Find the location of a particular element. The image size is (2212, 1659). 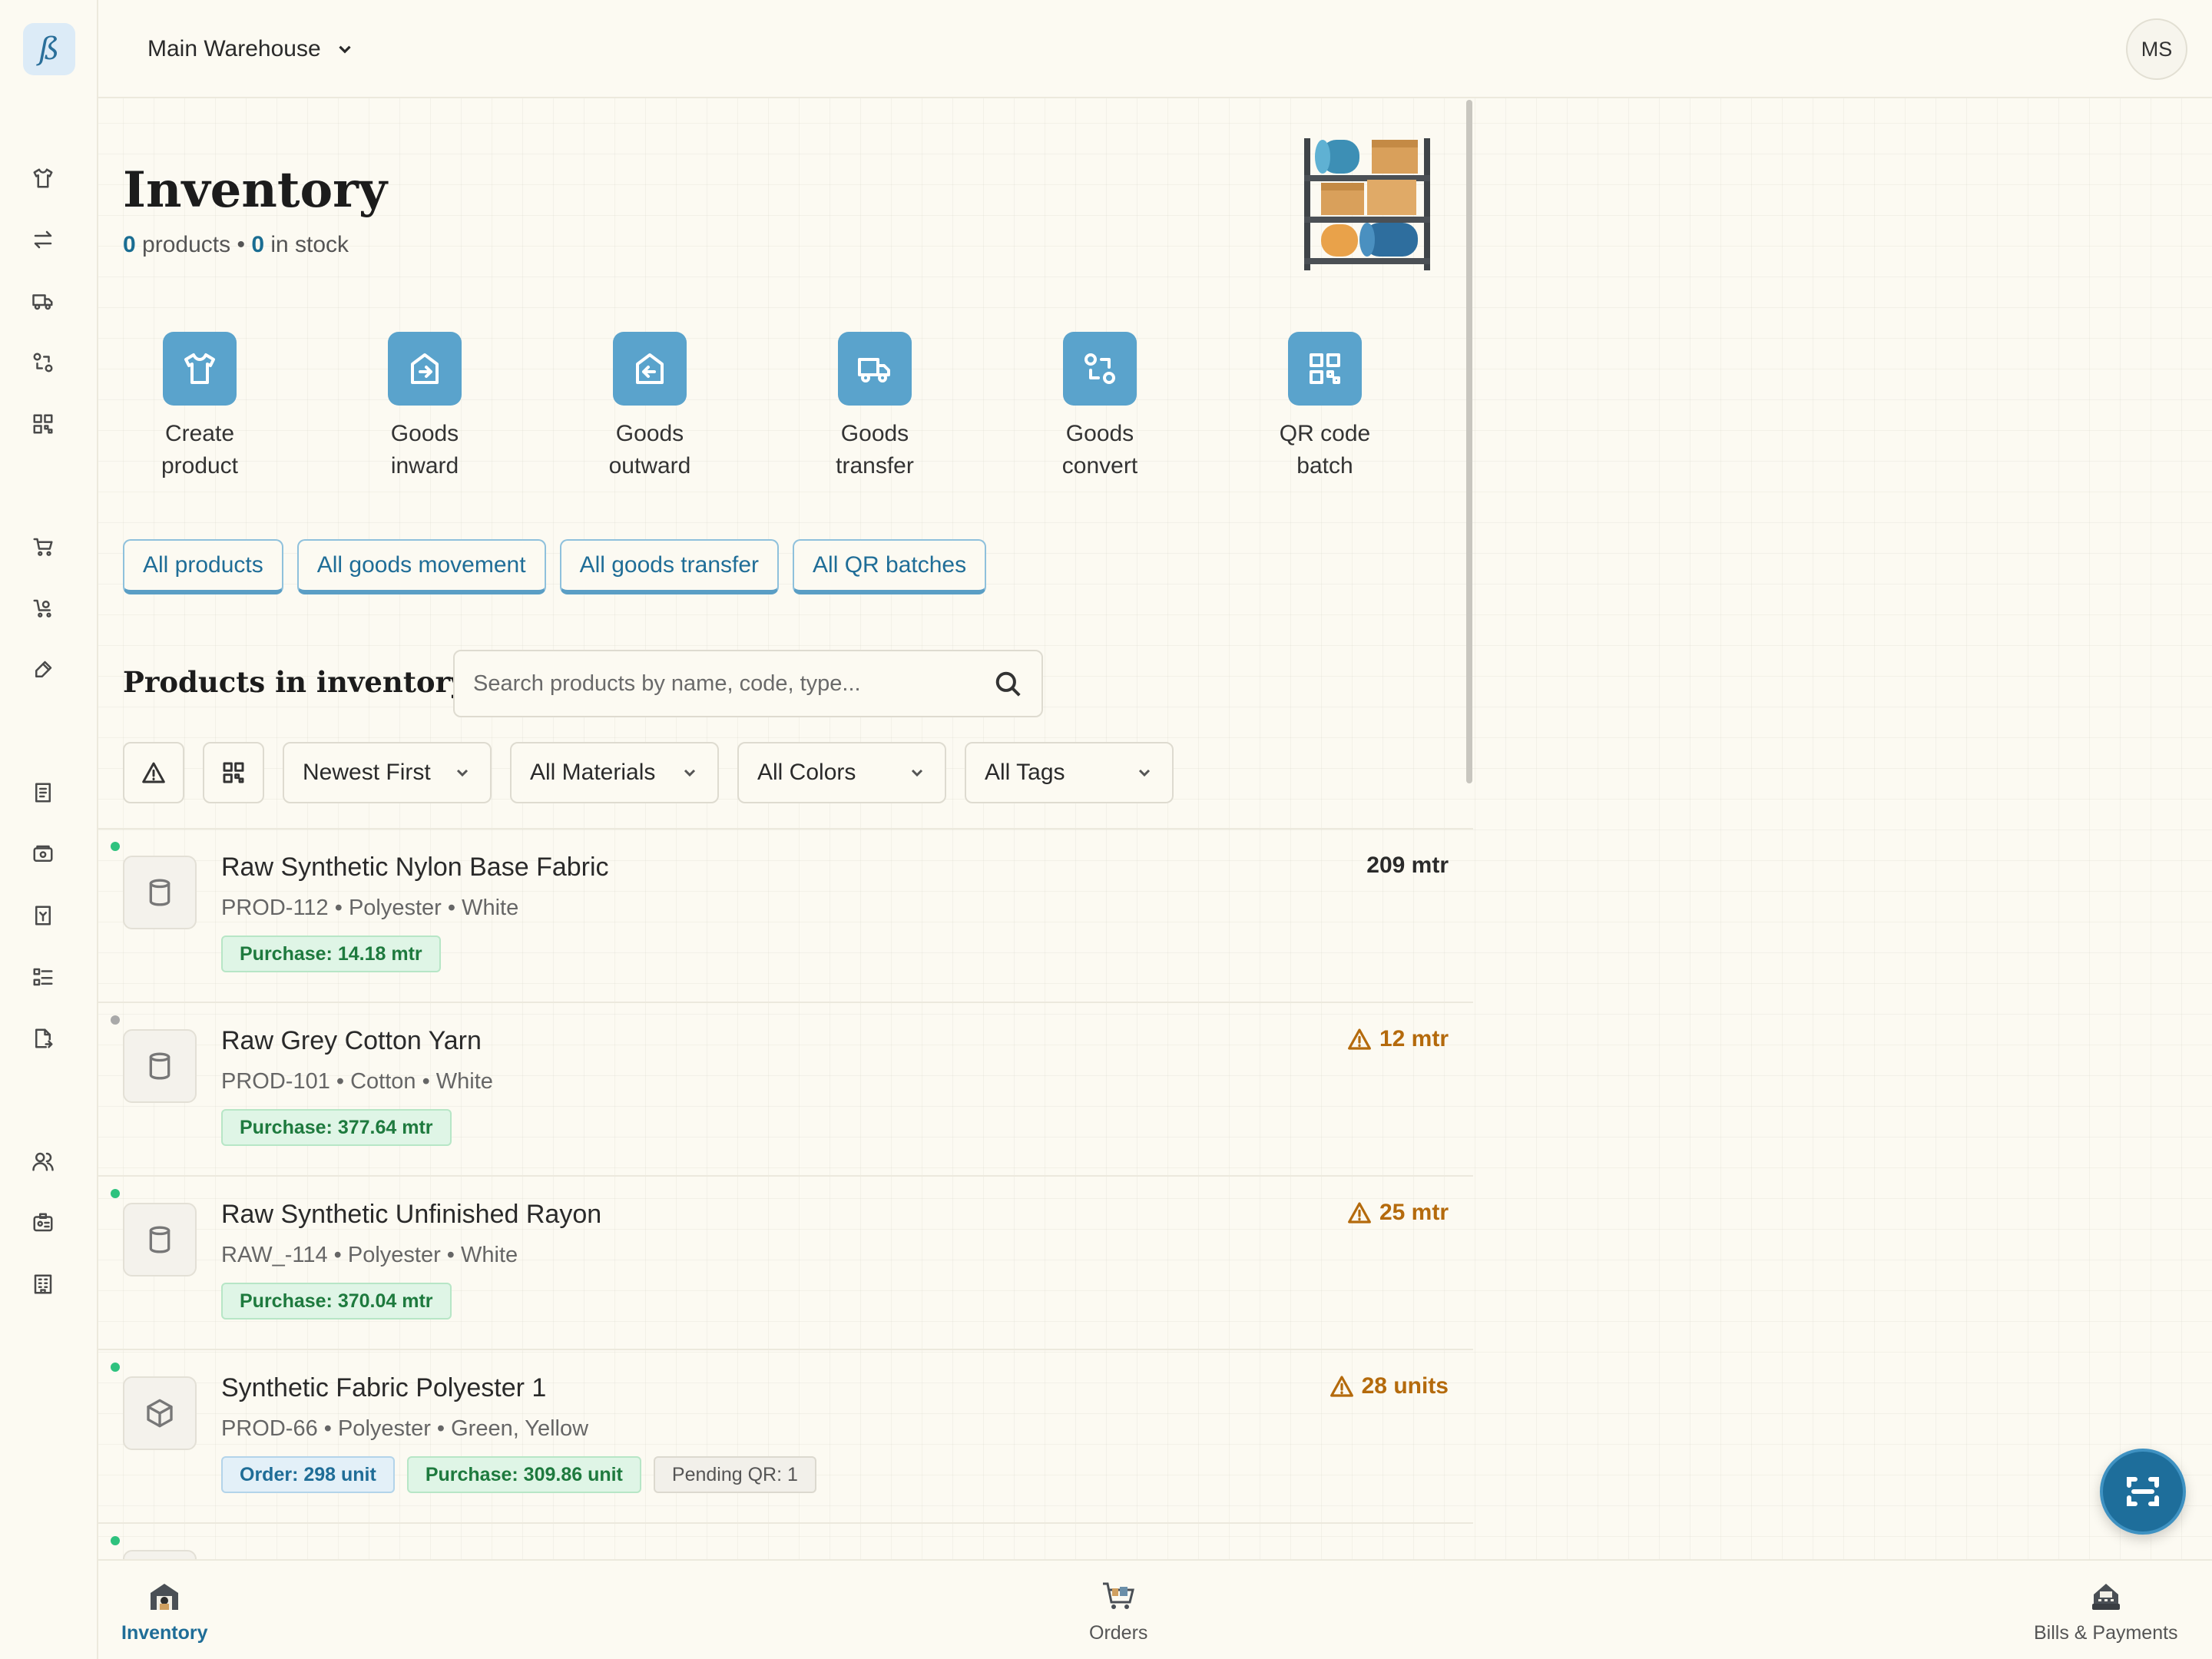

product-meta: PROD-101 • Cotton • White is located at coordinates (357, 1081).